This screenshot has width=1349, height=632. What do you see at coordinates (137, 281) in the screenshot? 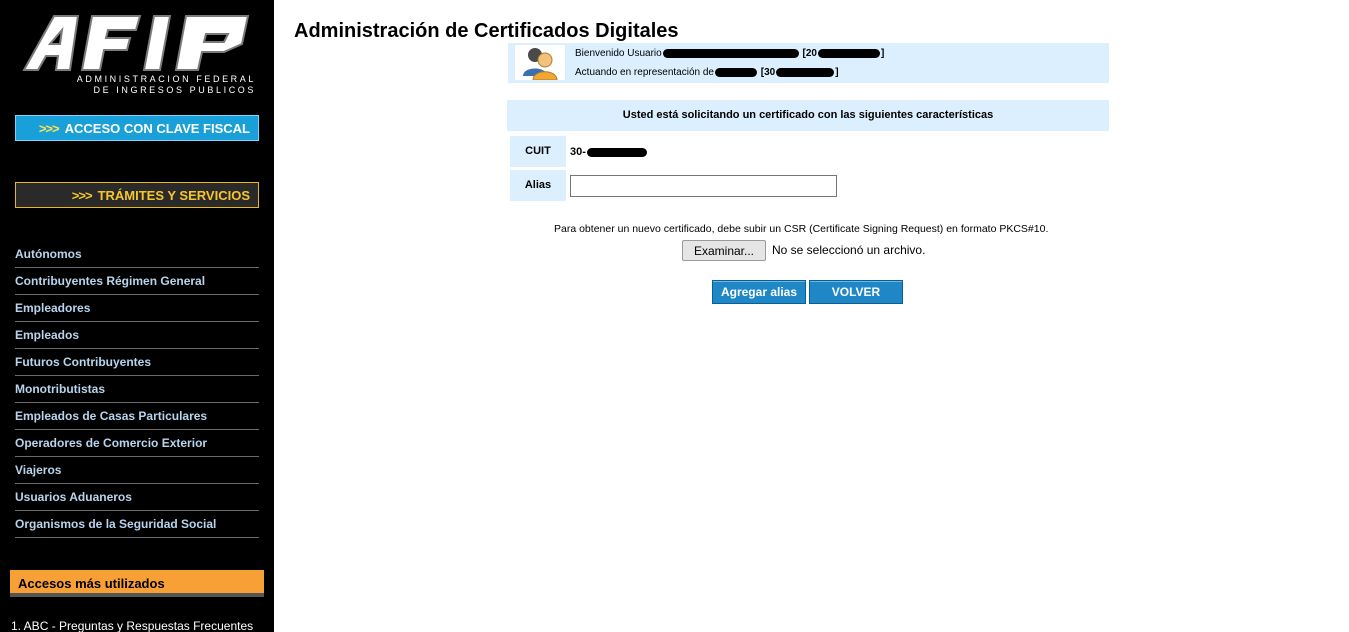
I see `sidebar-item-contribuyentes-regimen-general: Contribuyentes Régimen General` at bounding box center [137, 281].